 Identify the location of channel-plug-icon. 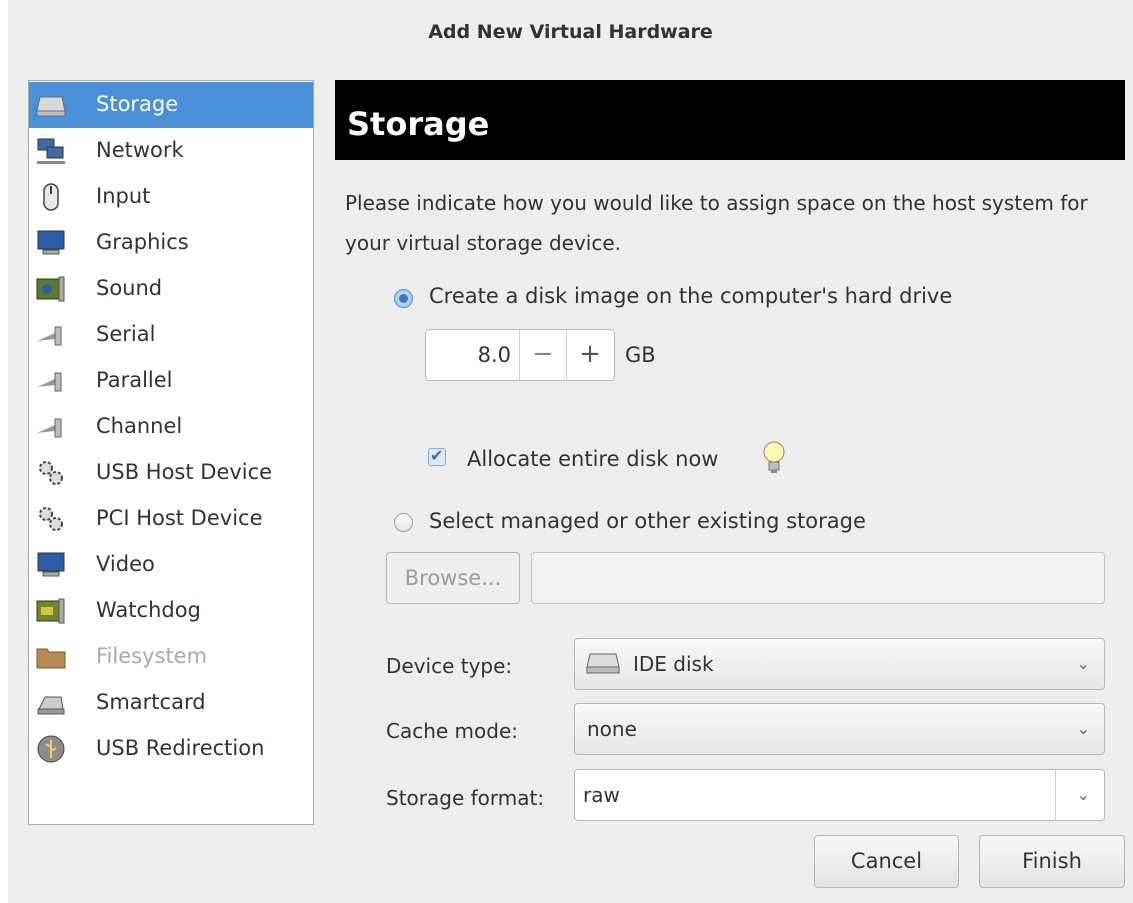
(49, 428).